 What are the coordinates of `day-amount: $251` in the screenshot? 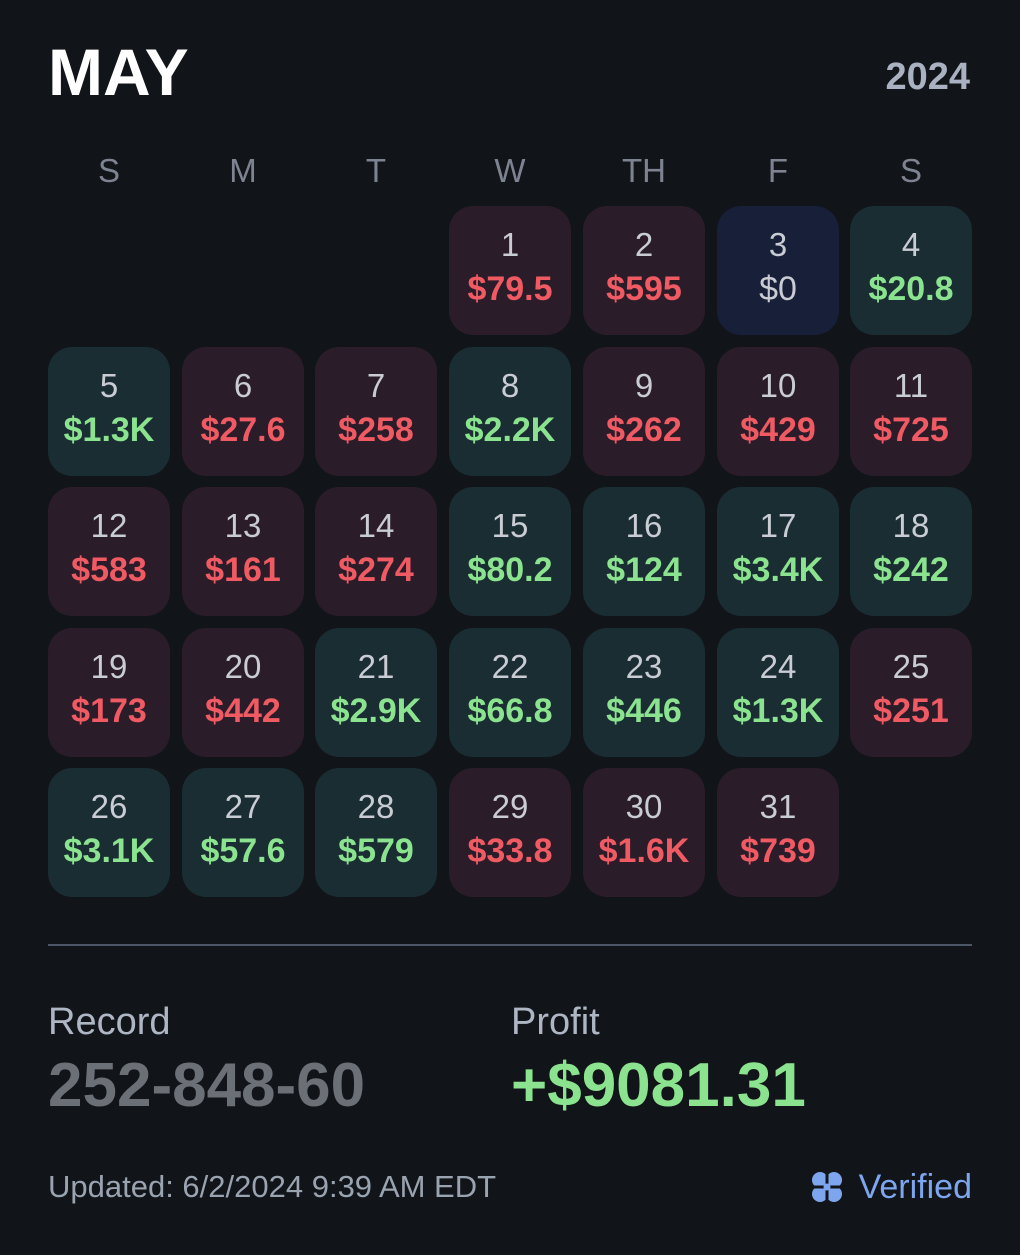 It's located at (911, 711).